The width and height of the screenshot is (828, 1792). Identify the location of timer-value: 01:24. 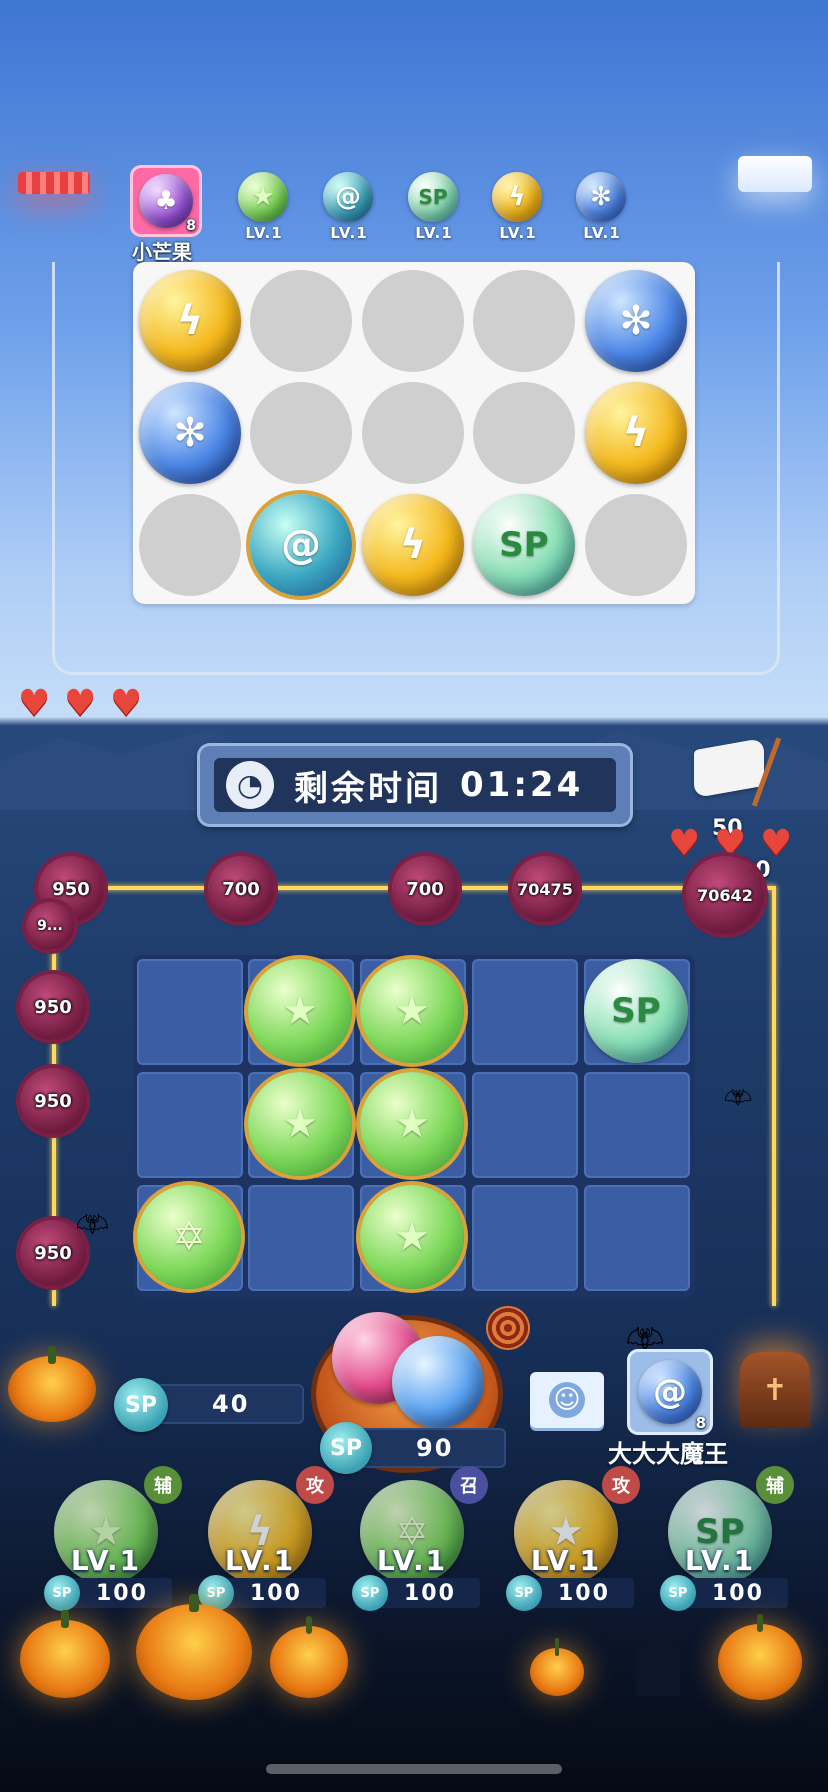
(522, 785).